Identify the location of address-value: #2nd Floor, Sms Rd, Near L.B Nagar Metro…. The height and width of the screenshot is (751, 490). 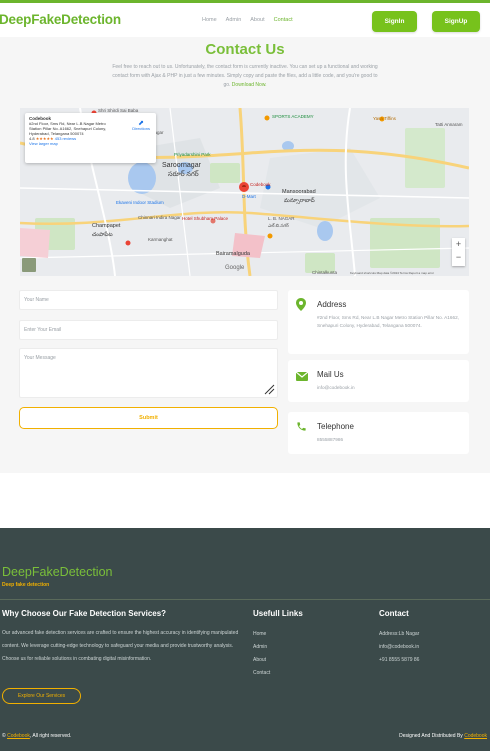
(388, 321).